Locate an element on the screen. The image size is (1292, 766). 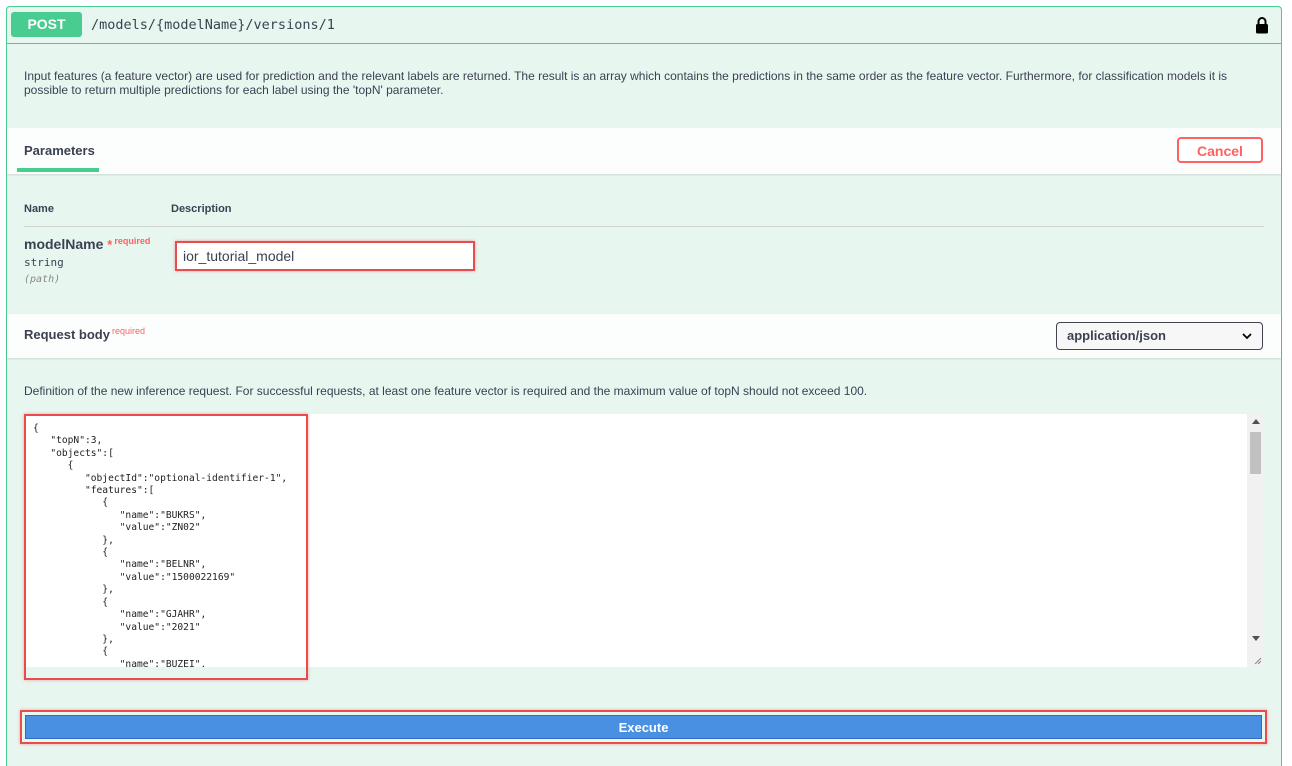
tab-active-indicator is located at coordinates (58, 170).